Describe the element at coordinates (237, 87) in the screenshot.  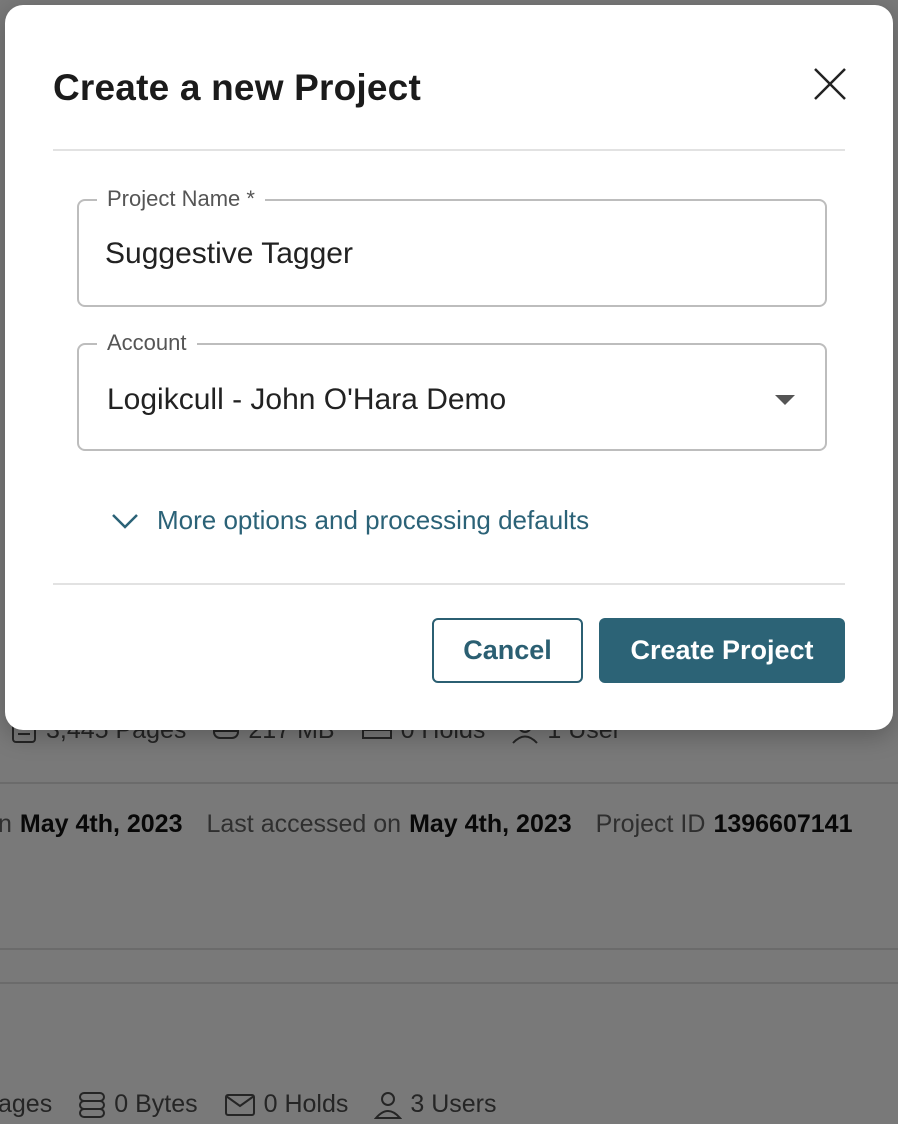
I see `dialog-title: Create a new Project` at that location.